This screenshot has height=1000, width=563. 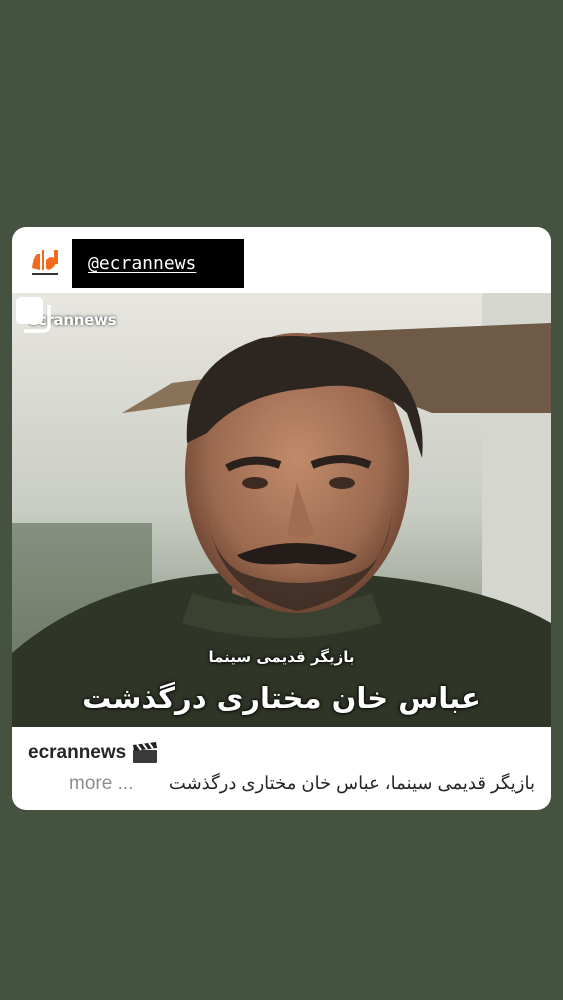 I want to click on ekran-logo-icon, so click(x=45, y=261).